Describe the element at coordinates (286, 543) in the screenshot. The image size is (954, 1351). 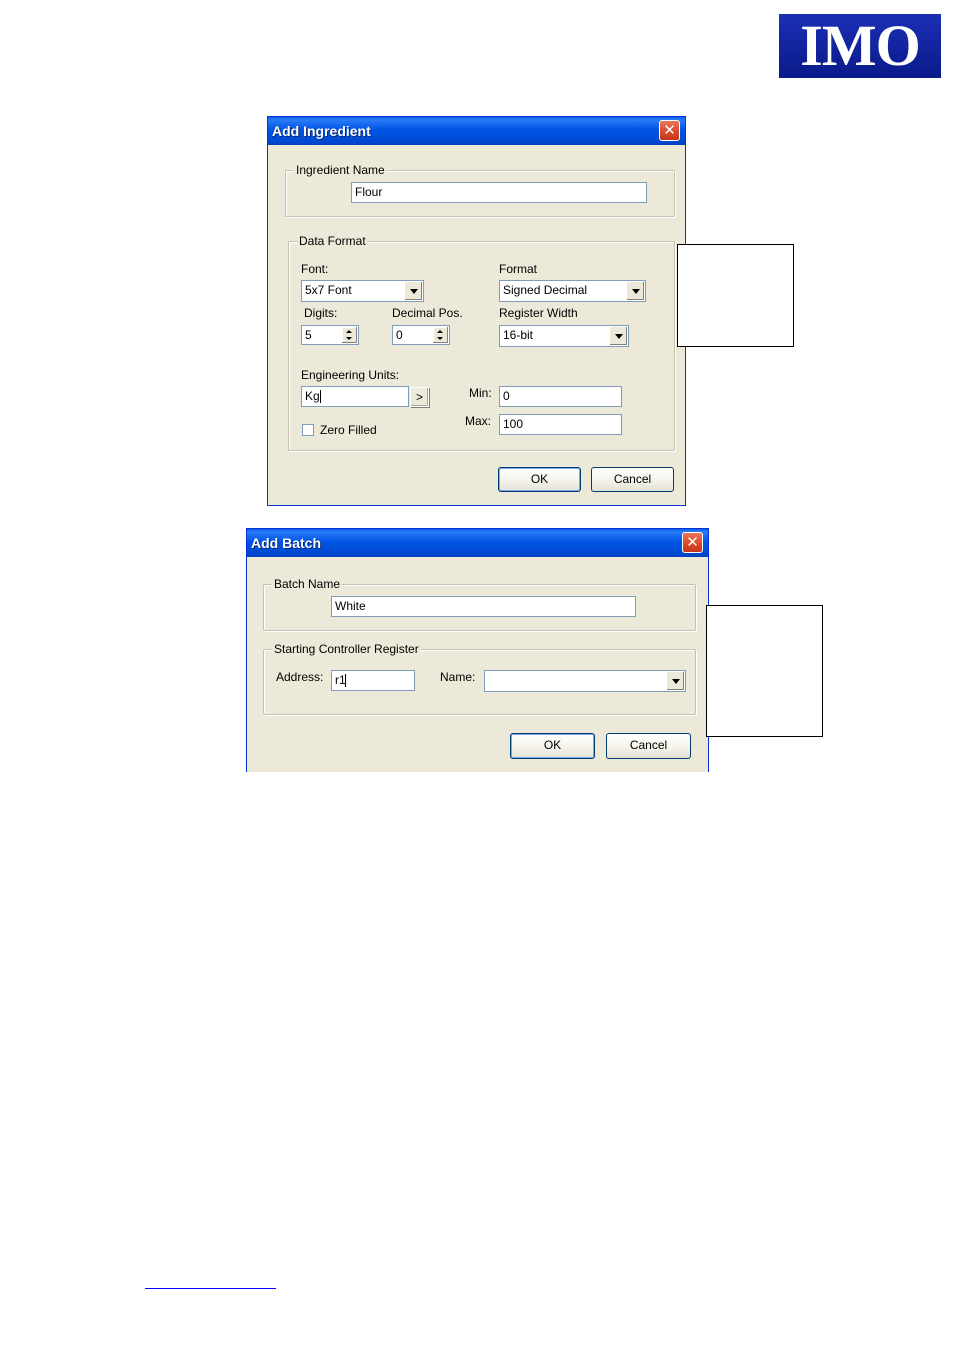
I see `dialog-title: Add Batch` at that location.